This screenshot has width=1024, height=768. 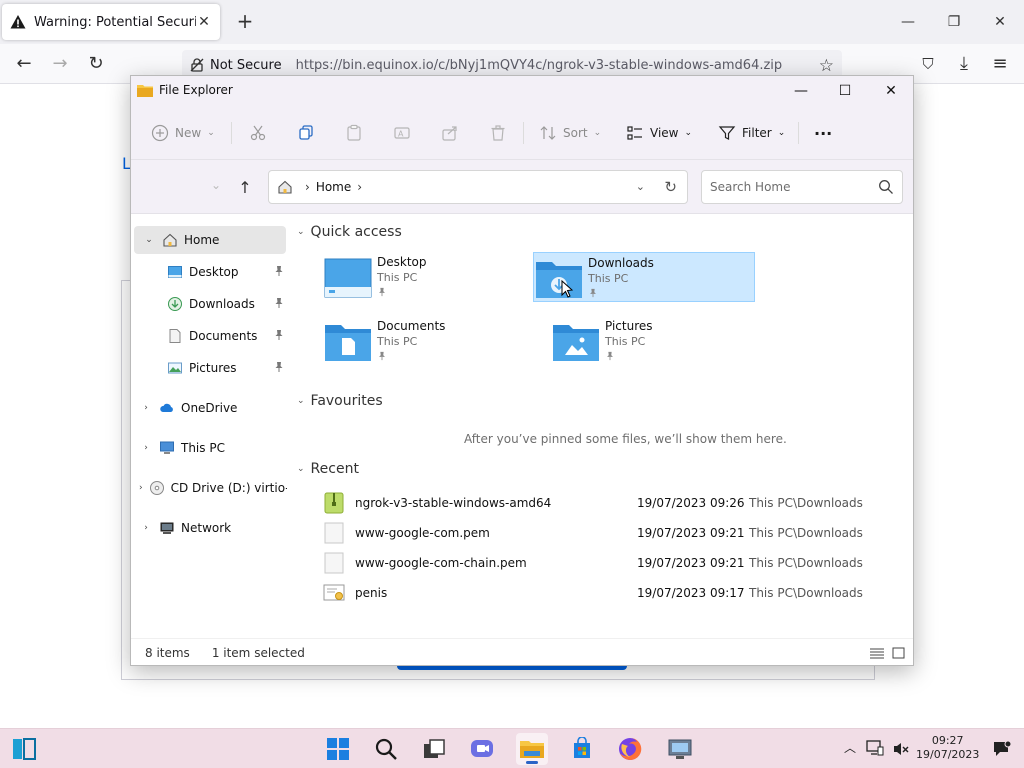 I want to click on chat-icon, so click(x=482, y=749).